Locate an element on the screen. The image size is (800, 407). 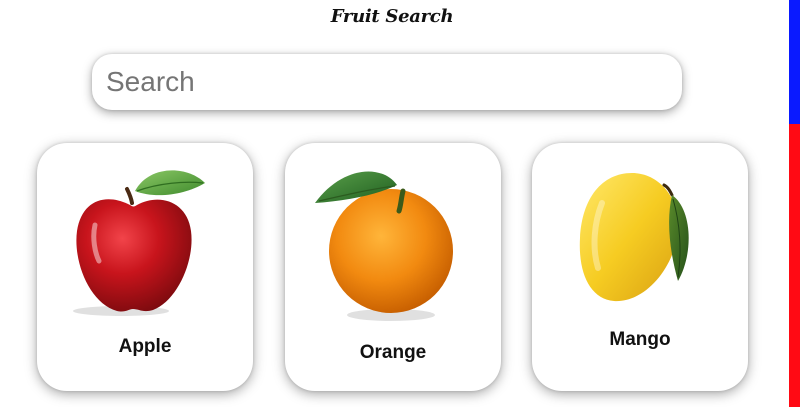
search-input is located at coordinates (387, 82).